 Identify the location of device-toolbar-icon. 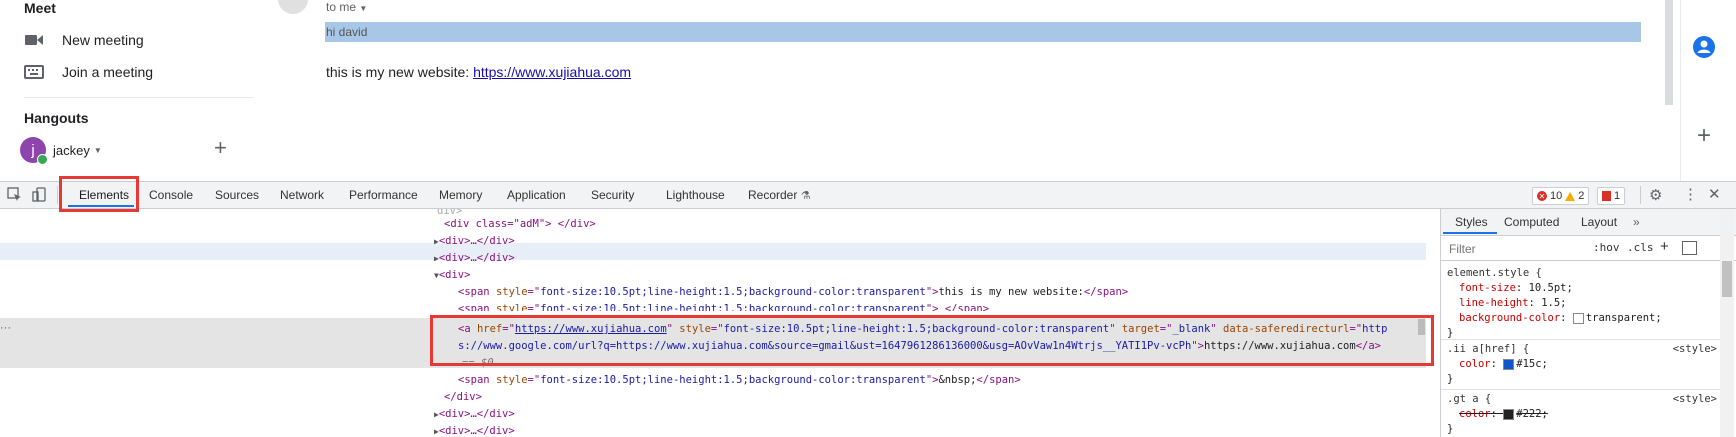
(39, 194).